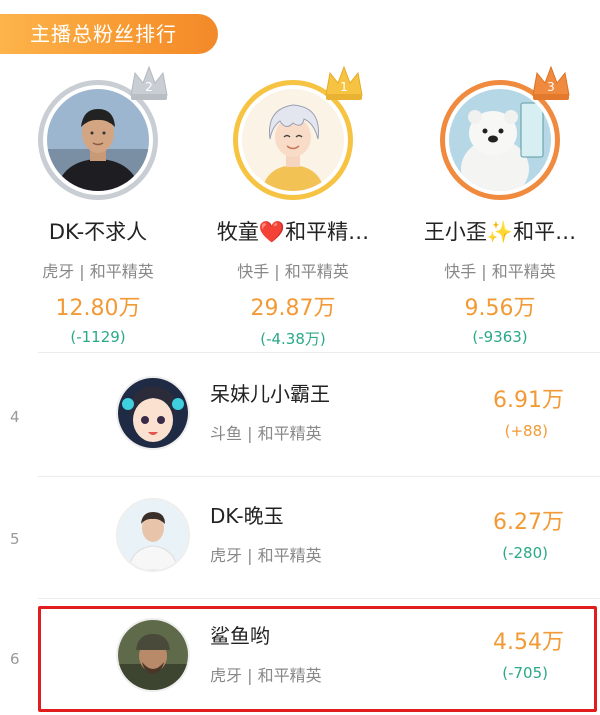 The width and height of the screenshot is (600, 715). I want to click on fans-count: 12.80万, so click(98, 308).